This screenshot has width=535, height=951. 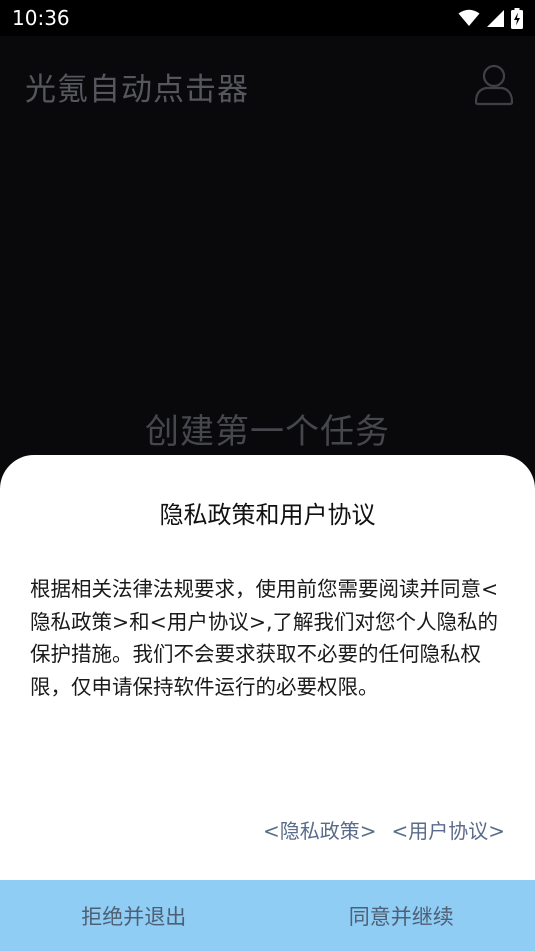 I want to click on empty-state-title: 创建第一个任务, so click(x=267, y=432).